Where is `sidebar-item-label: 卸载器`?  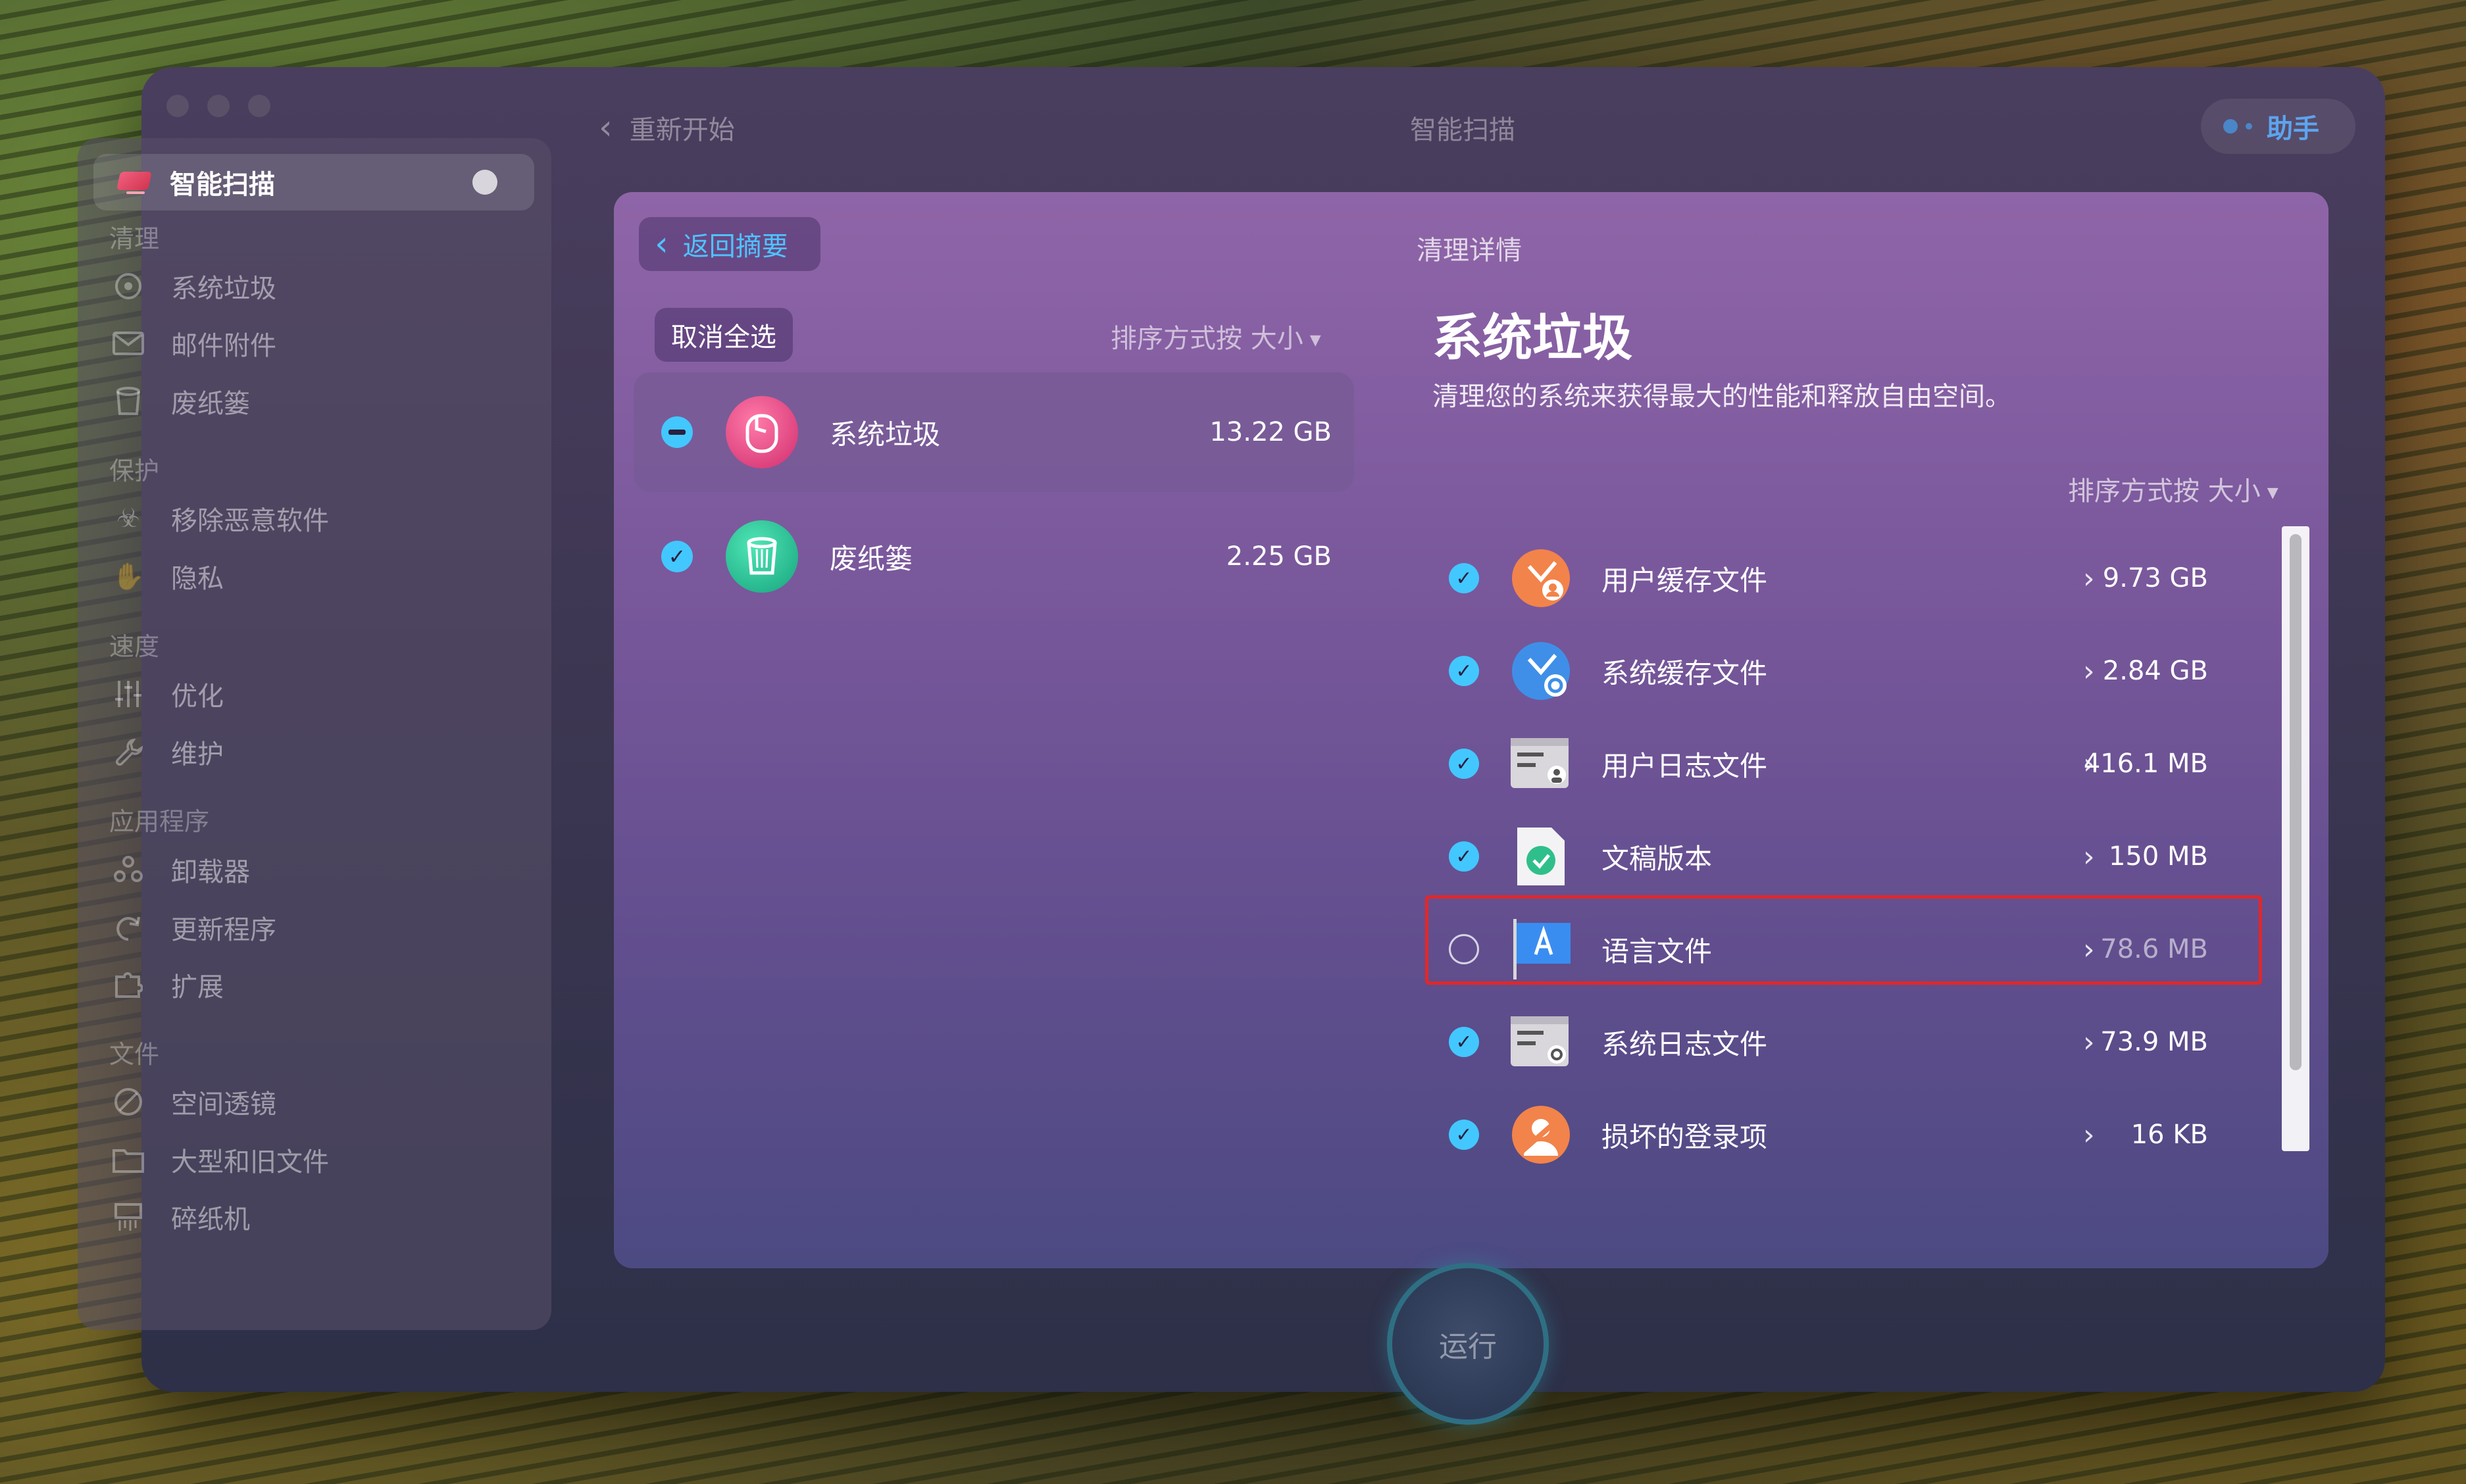
sidebar-item-label: 卸载器 is located at coordinates (210, 872).